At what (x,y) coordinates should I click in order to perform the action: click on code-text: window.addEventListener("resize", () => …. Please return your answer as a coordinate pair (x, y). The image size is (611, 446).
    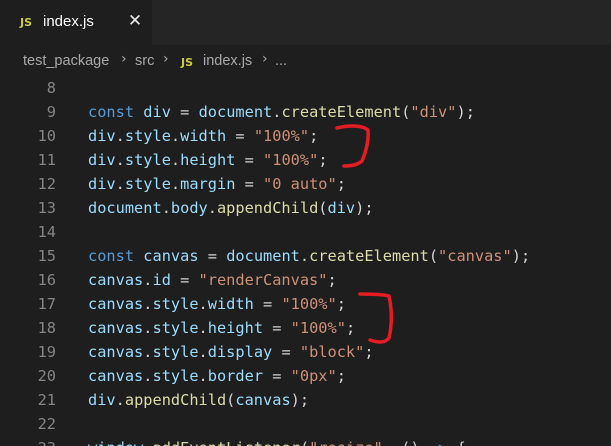
    Looking at the image, I should click on (277, 441).